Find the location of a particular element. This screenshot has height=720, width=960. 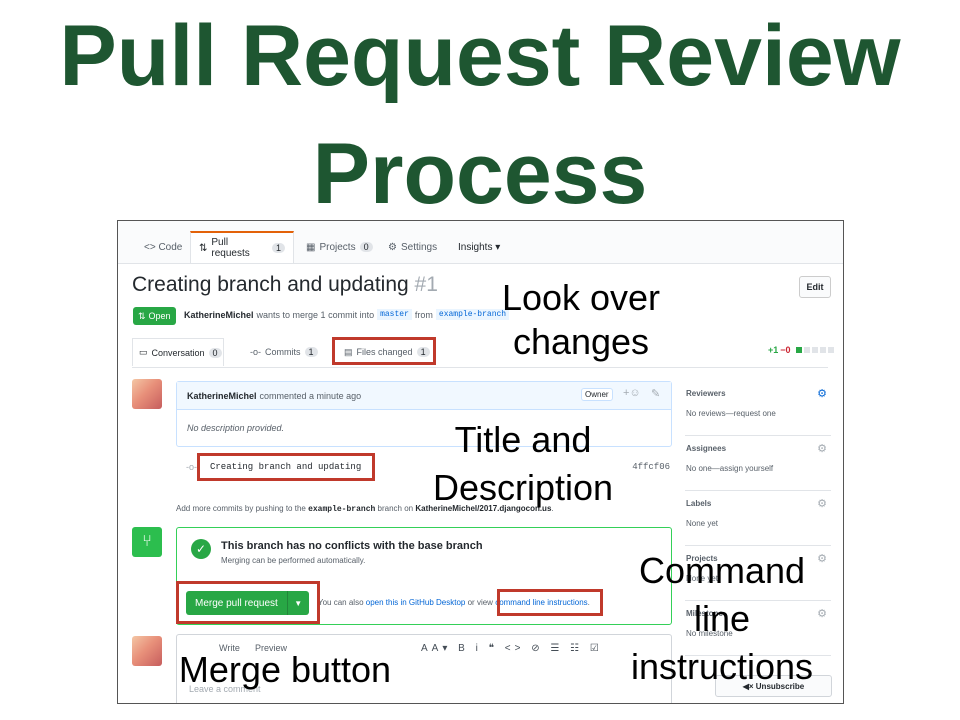

pencil-icon: ✎ is located at coordinates (655, 393).